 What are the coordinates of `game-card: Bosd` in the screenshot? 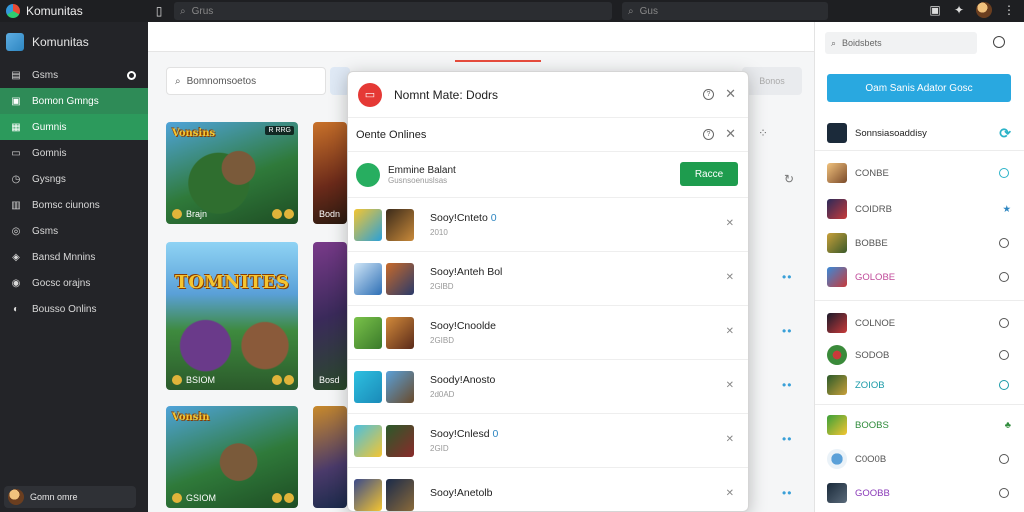 It's located at (330, 316).